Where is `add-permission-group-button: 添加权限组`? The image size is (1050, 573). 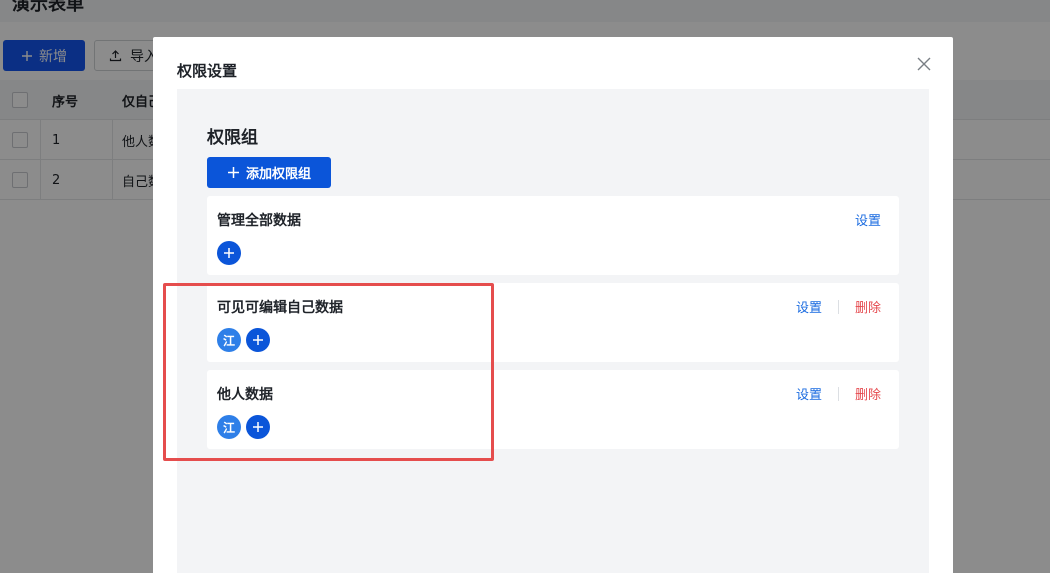 add-permission-group-button: 添加权限组 is located at coordinates (269, 172).